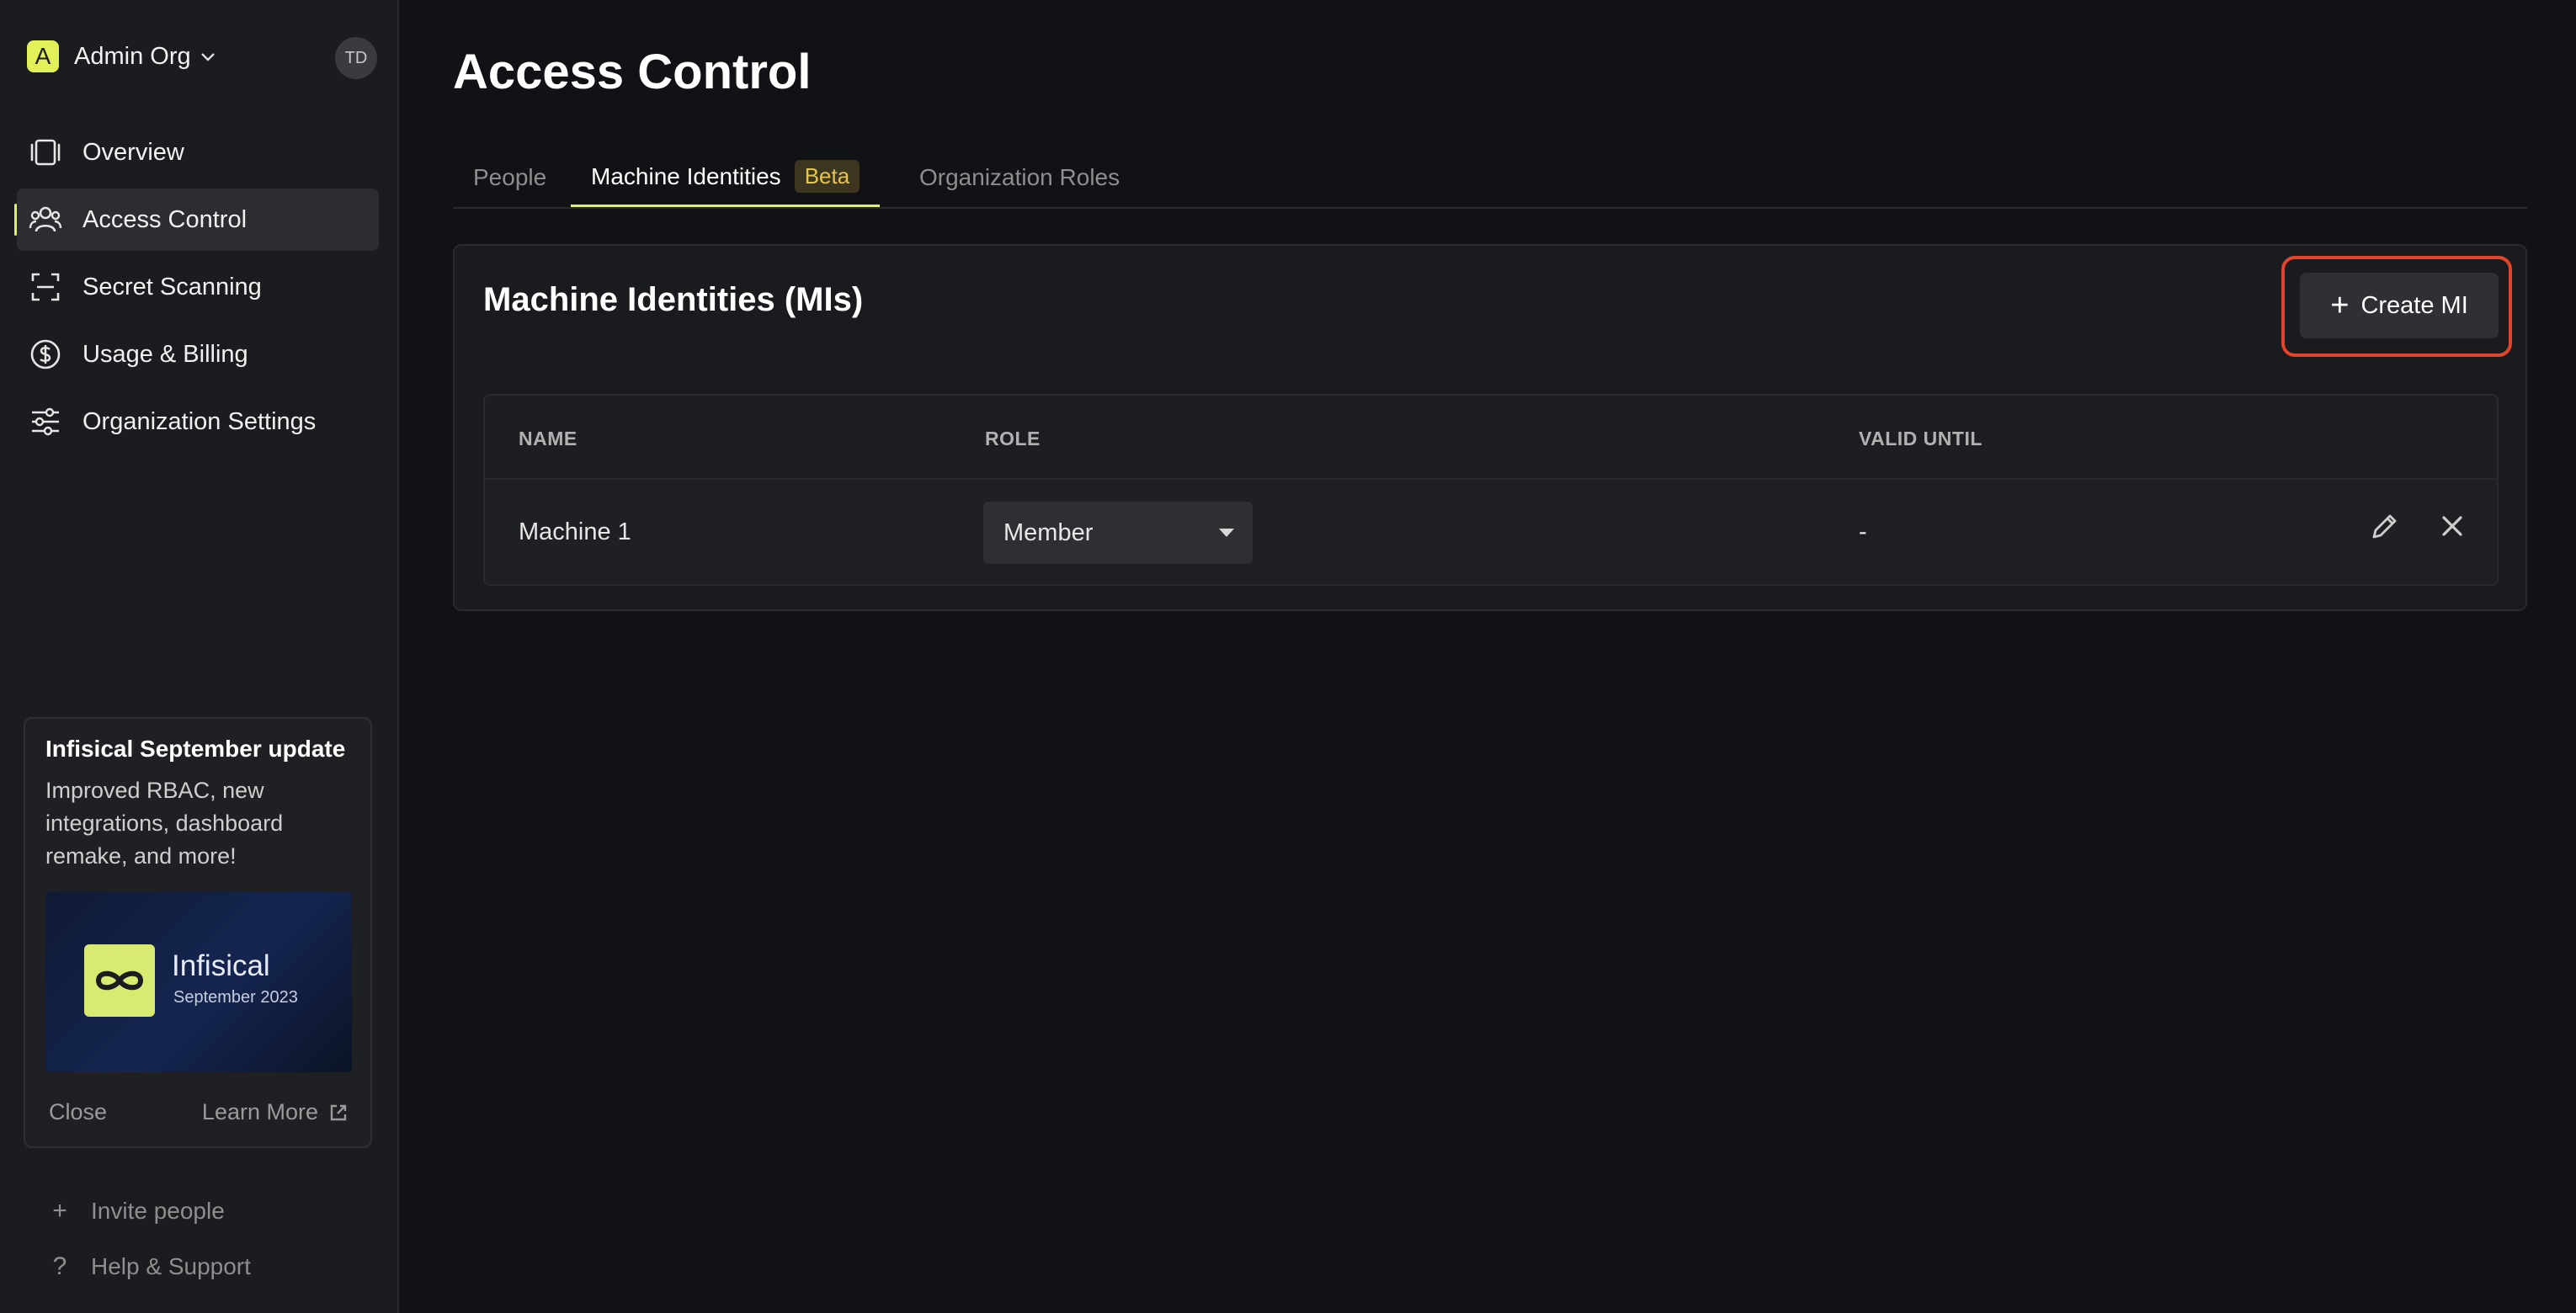 The width and height of the screenshot is (2576, 1313). I want to click on update-banner-image: Infisical September 2023, so click(198, 982).